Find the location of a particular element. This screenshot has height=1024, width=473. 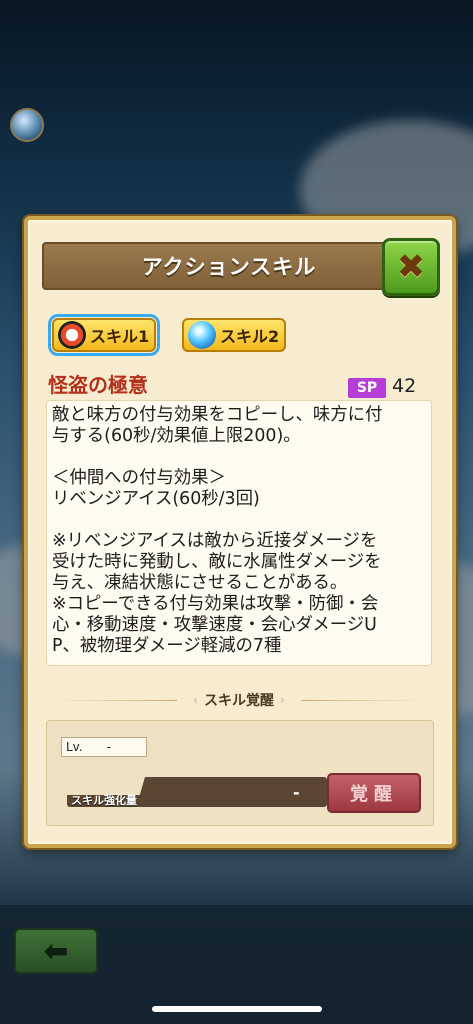

awaken-button-label: 覚醒 is located at coordinates (374, 794).